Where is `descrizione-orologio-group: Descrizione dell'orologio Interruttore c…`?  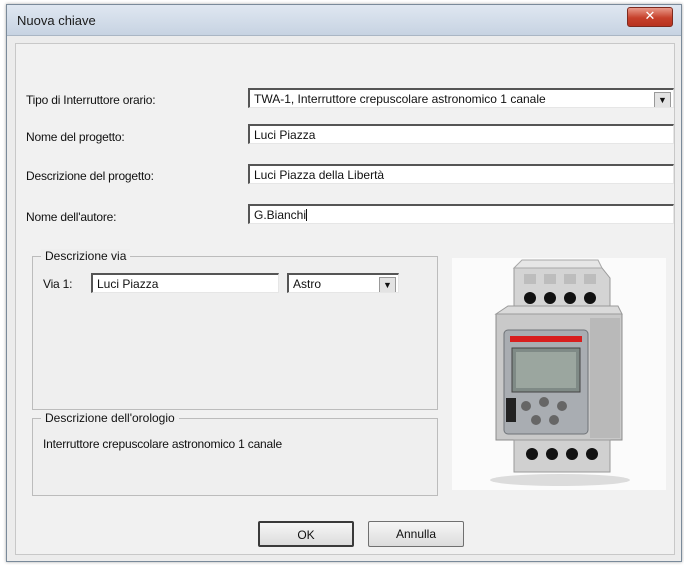 descrizione-orologio-group: Descrizione dell'orologio Interruttore c… is located at coordinates (235, 453).